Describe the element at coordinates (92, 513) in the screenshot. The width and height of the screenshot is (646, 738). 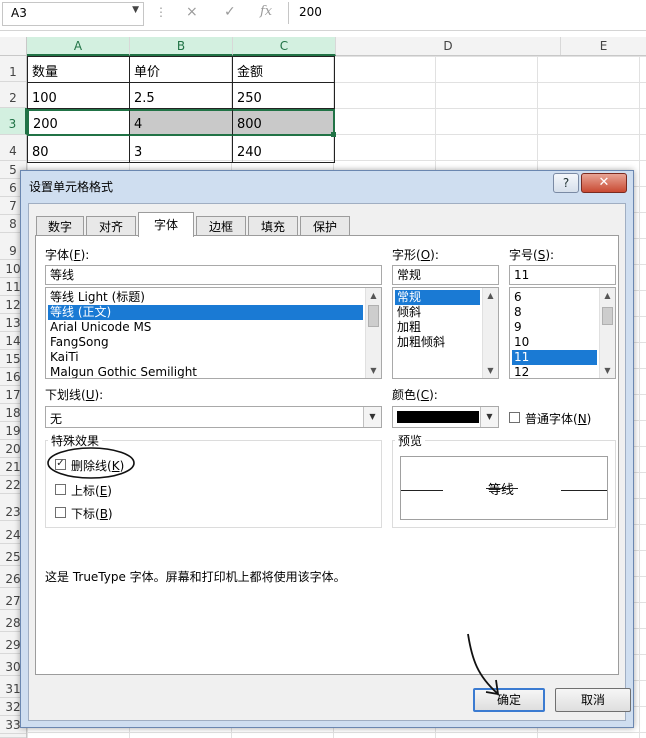
I see `subscript-label: 下标(B)` at that location.